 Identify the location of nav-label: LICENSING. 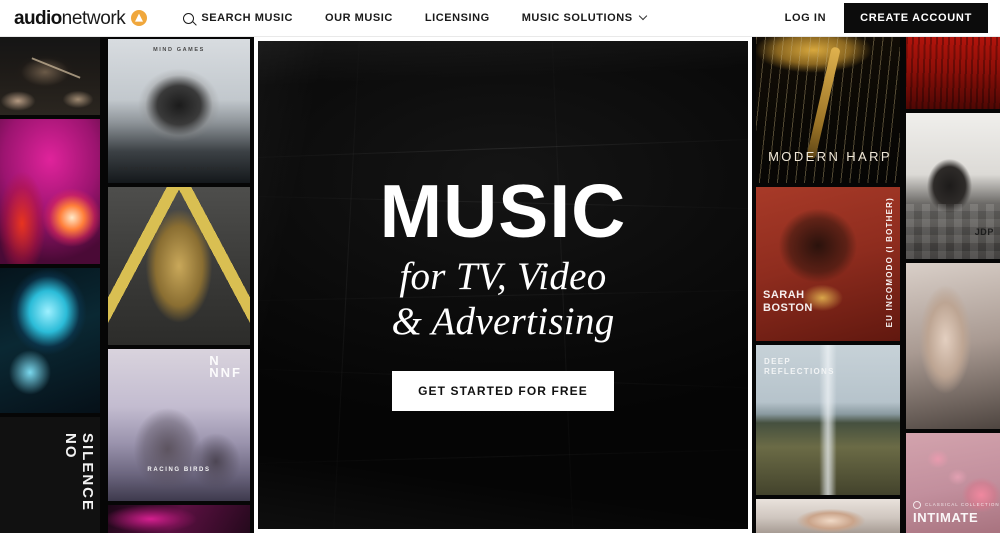
(457, 18).